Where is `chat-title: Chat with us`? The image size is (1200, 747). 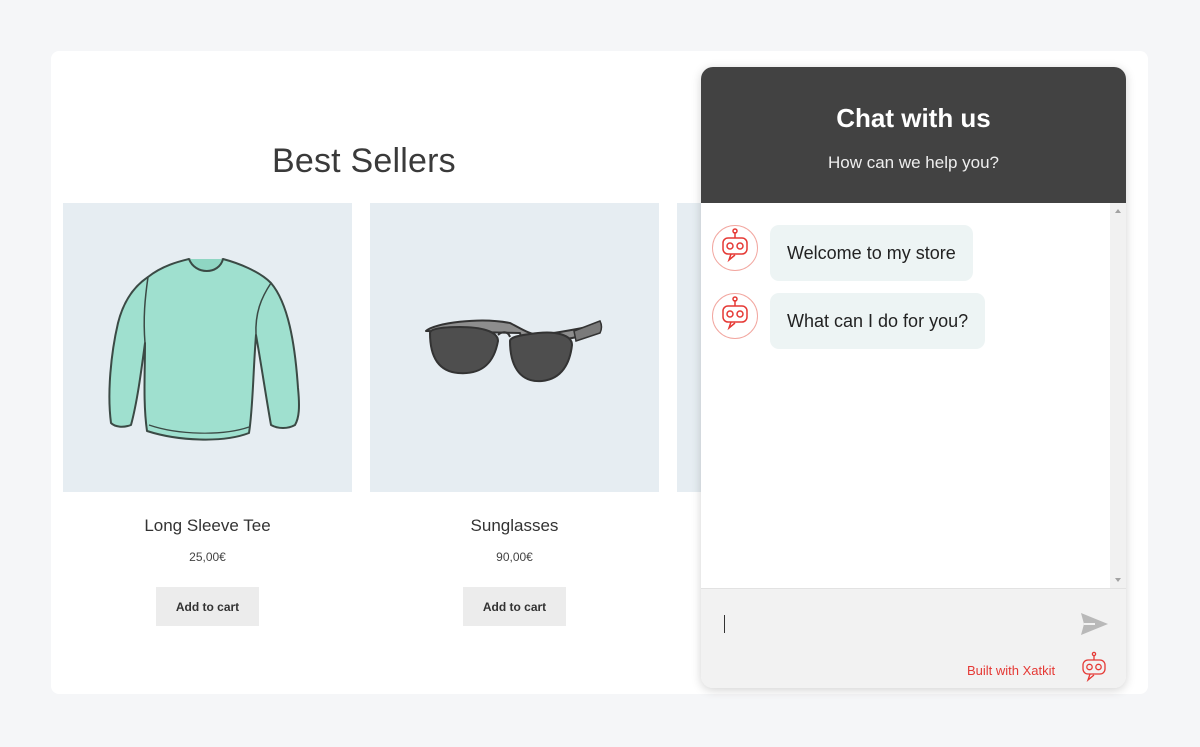 chat-title: Chat with us is located at coordinates (913, 118).